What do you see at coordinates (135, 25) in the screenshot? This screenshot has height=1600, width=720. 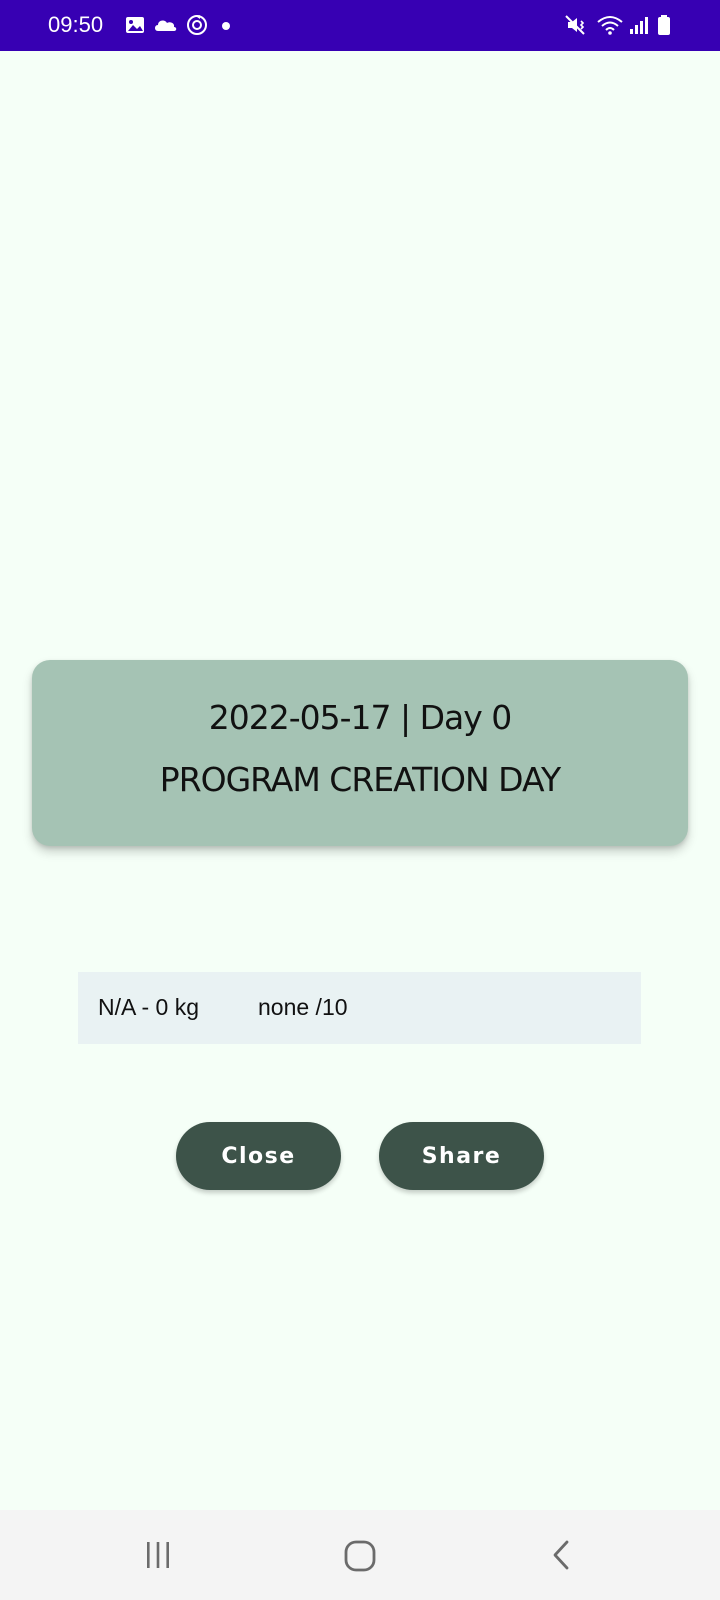 I see `gallery-icon` at bounding box center [135, 25].